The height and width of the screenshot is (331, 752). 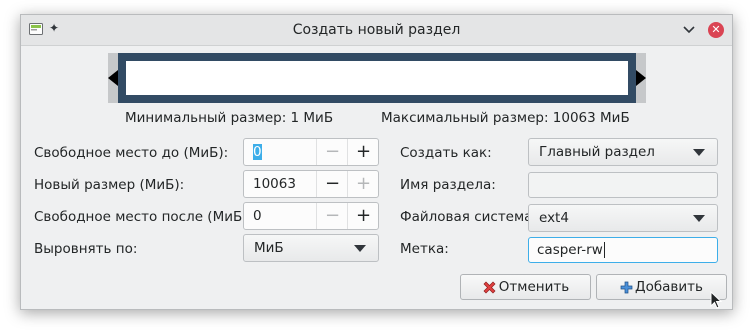 I want to click on partition-resizer, so click(x=377, y=78).